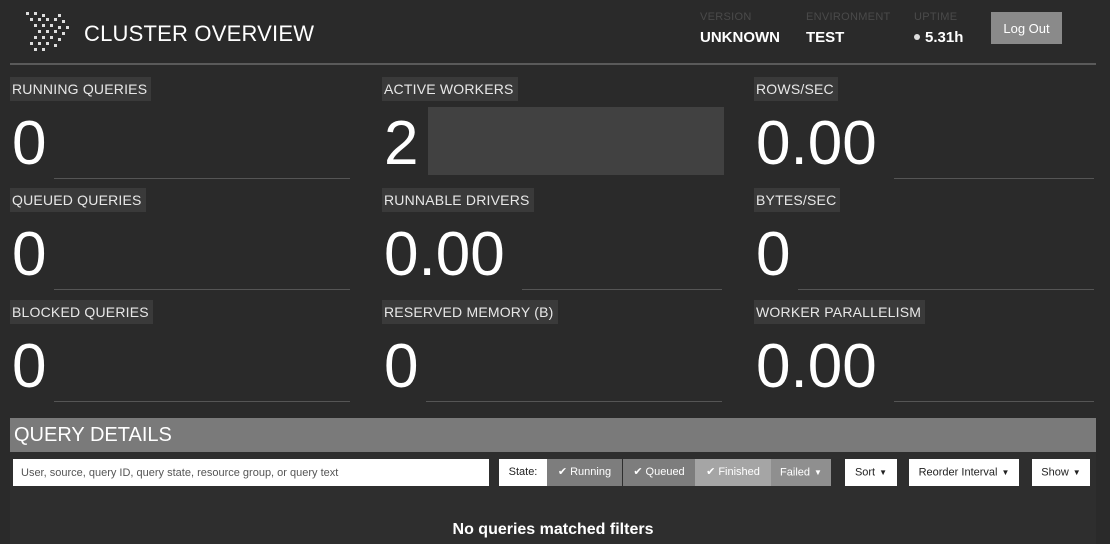 Image resolution: width=1110 pixels, height=544 pixels. Describe the element at coordinates (740, 37) in the screenshot. I see `version-value: UNKNOWN` at that location.